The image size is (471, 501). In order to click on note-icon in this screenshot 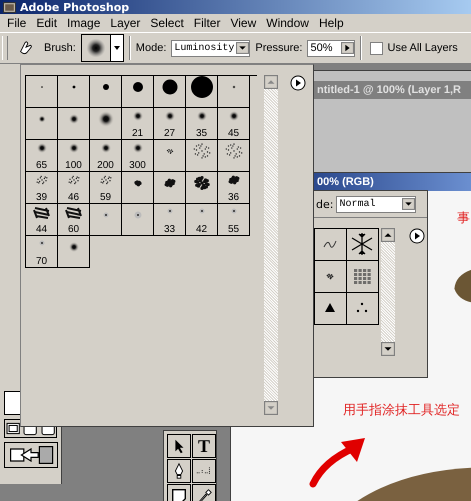, I will do `click(179, 494)`.